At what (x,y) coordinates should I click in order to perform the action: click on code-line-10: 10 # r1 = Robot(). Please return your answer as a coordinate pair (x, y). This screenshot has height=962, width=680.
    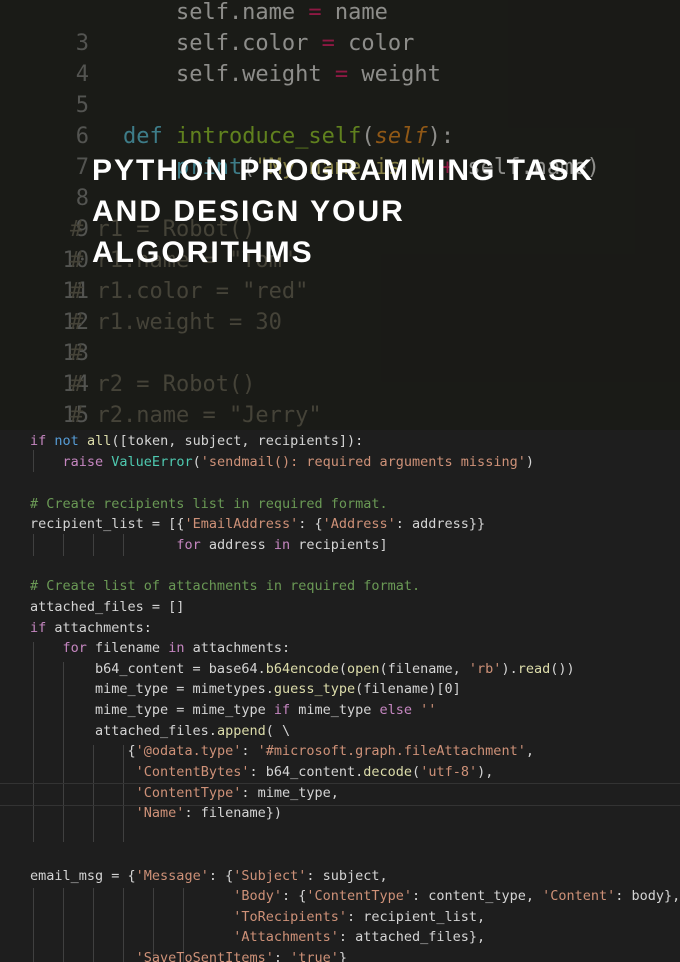
    Looking at the image, I should click on (127, 243).